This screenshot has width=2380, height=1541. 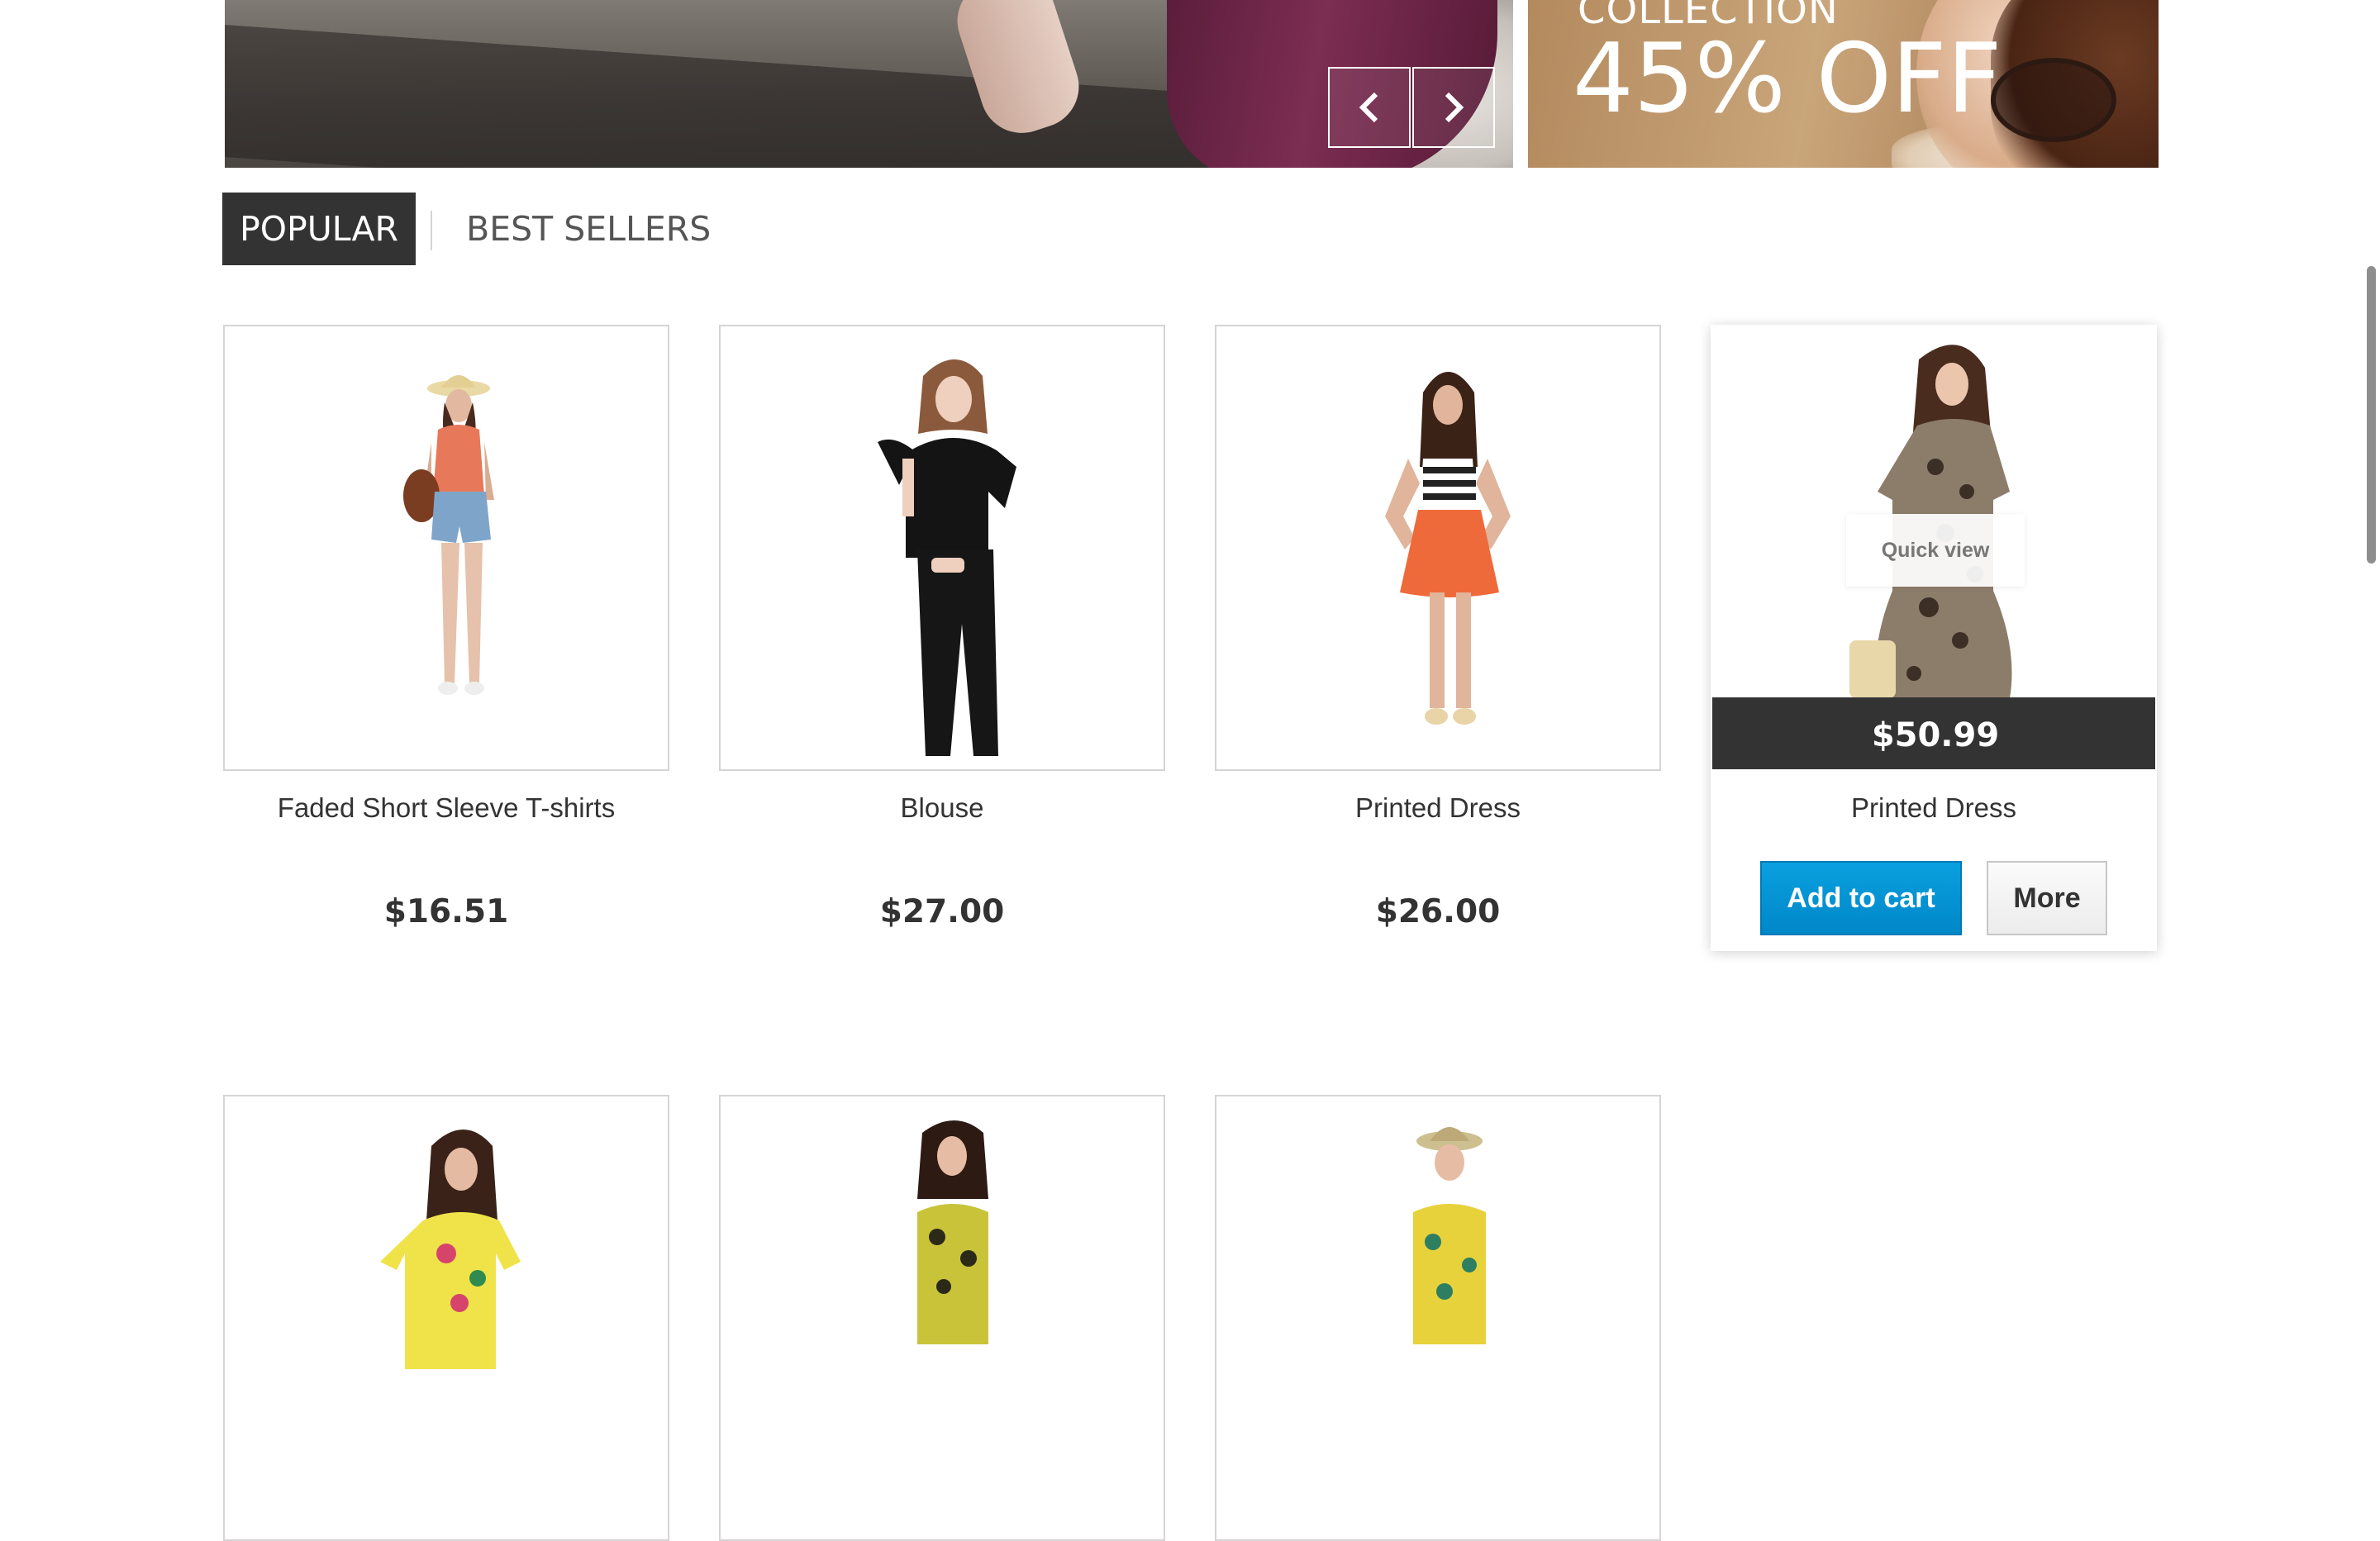 What do you see at coordinates (2047, 898) in the screenshot?
I see `more-button: More` at bounding box center [2047, 898].